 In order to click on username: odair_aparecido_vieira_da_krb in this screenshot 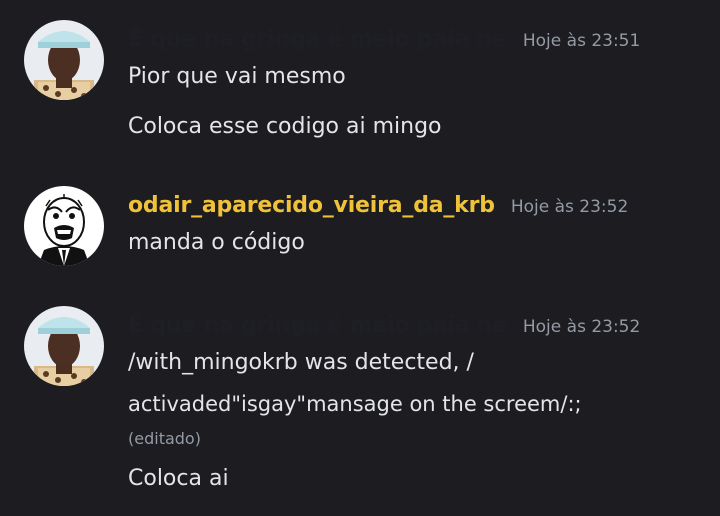, I will do `click(311, 205)`.